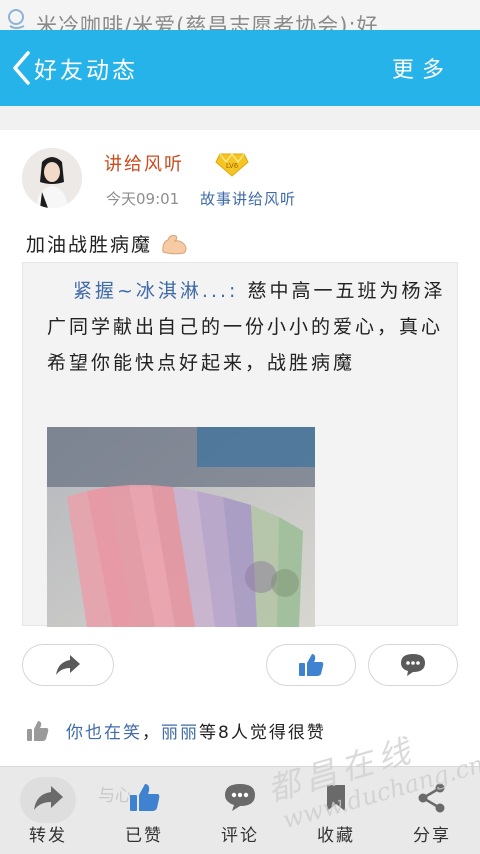  What do you see at coordinates (86, 71) in the screenshot?
I see `page-title: 好友动态` at bounding box center [86, 71].